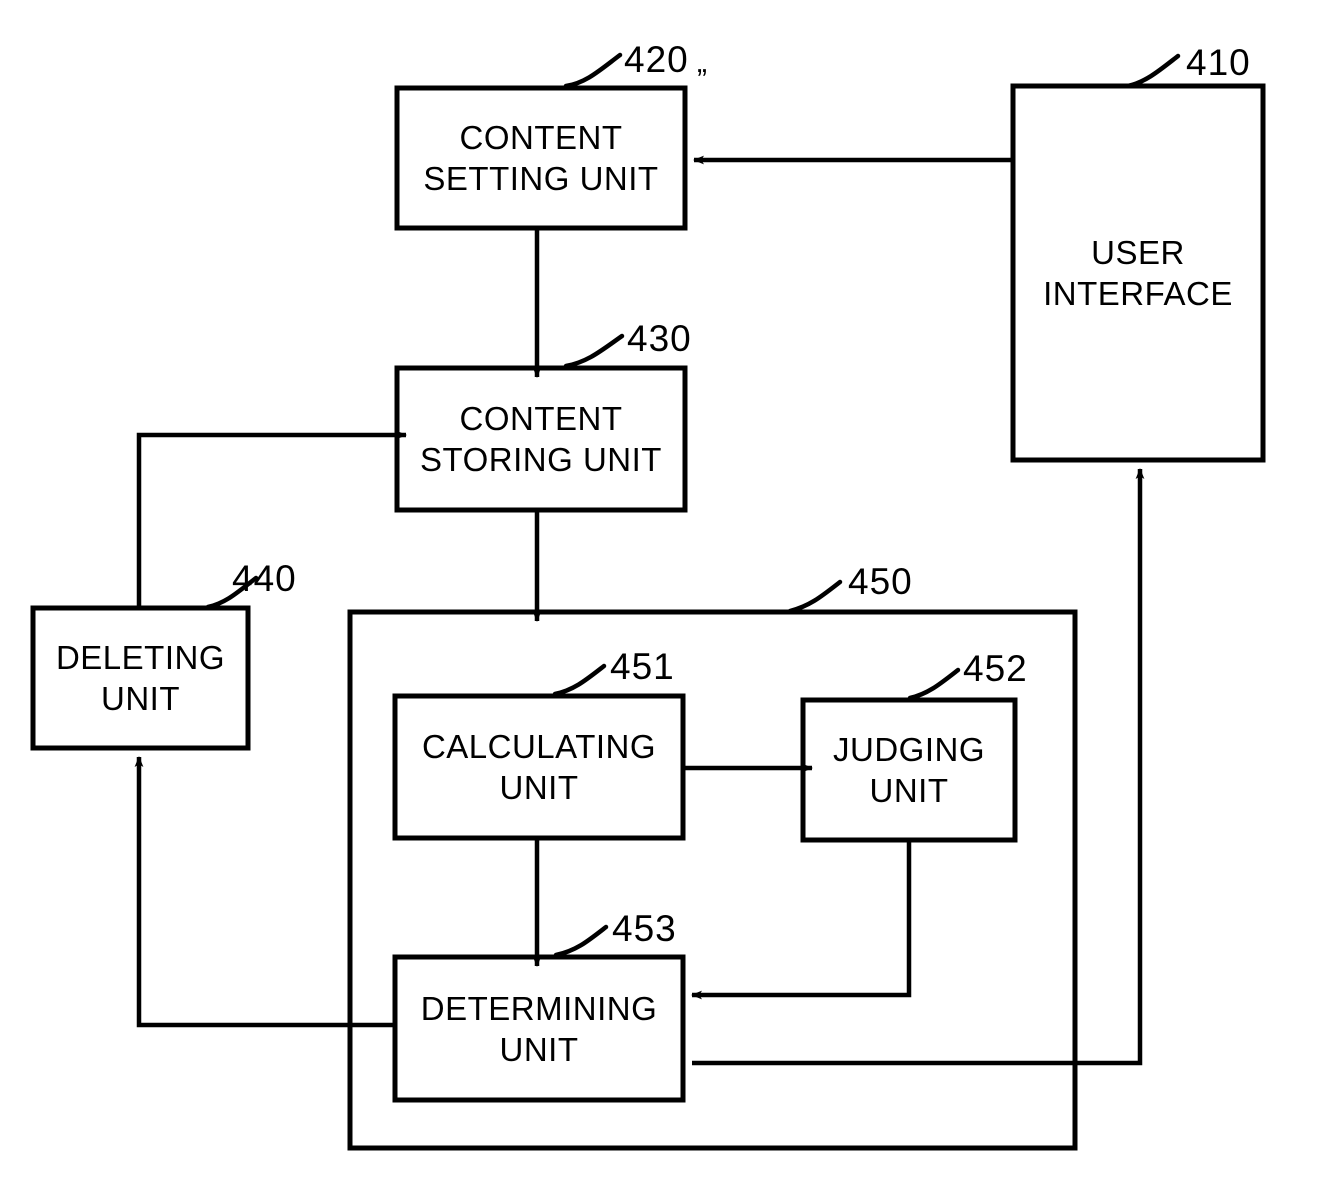 The width and height of the screenshot is (1328, 1198). Describe the element at coordinates (702, 62) in the screenshot. I see `stray-mark: „` at that location.